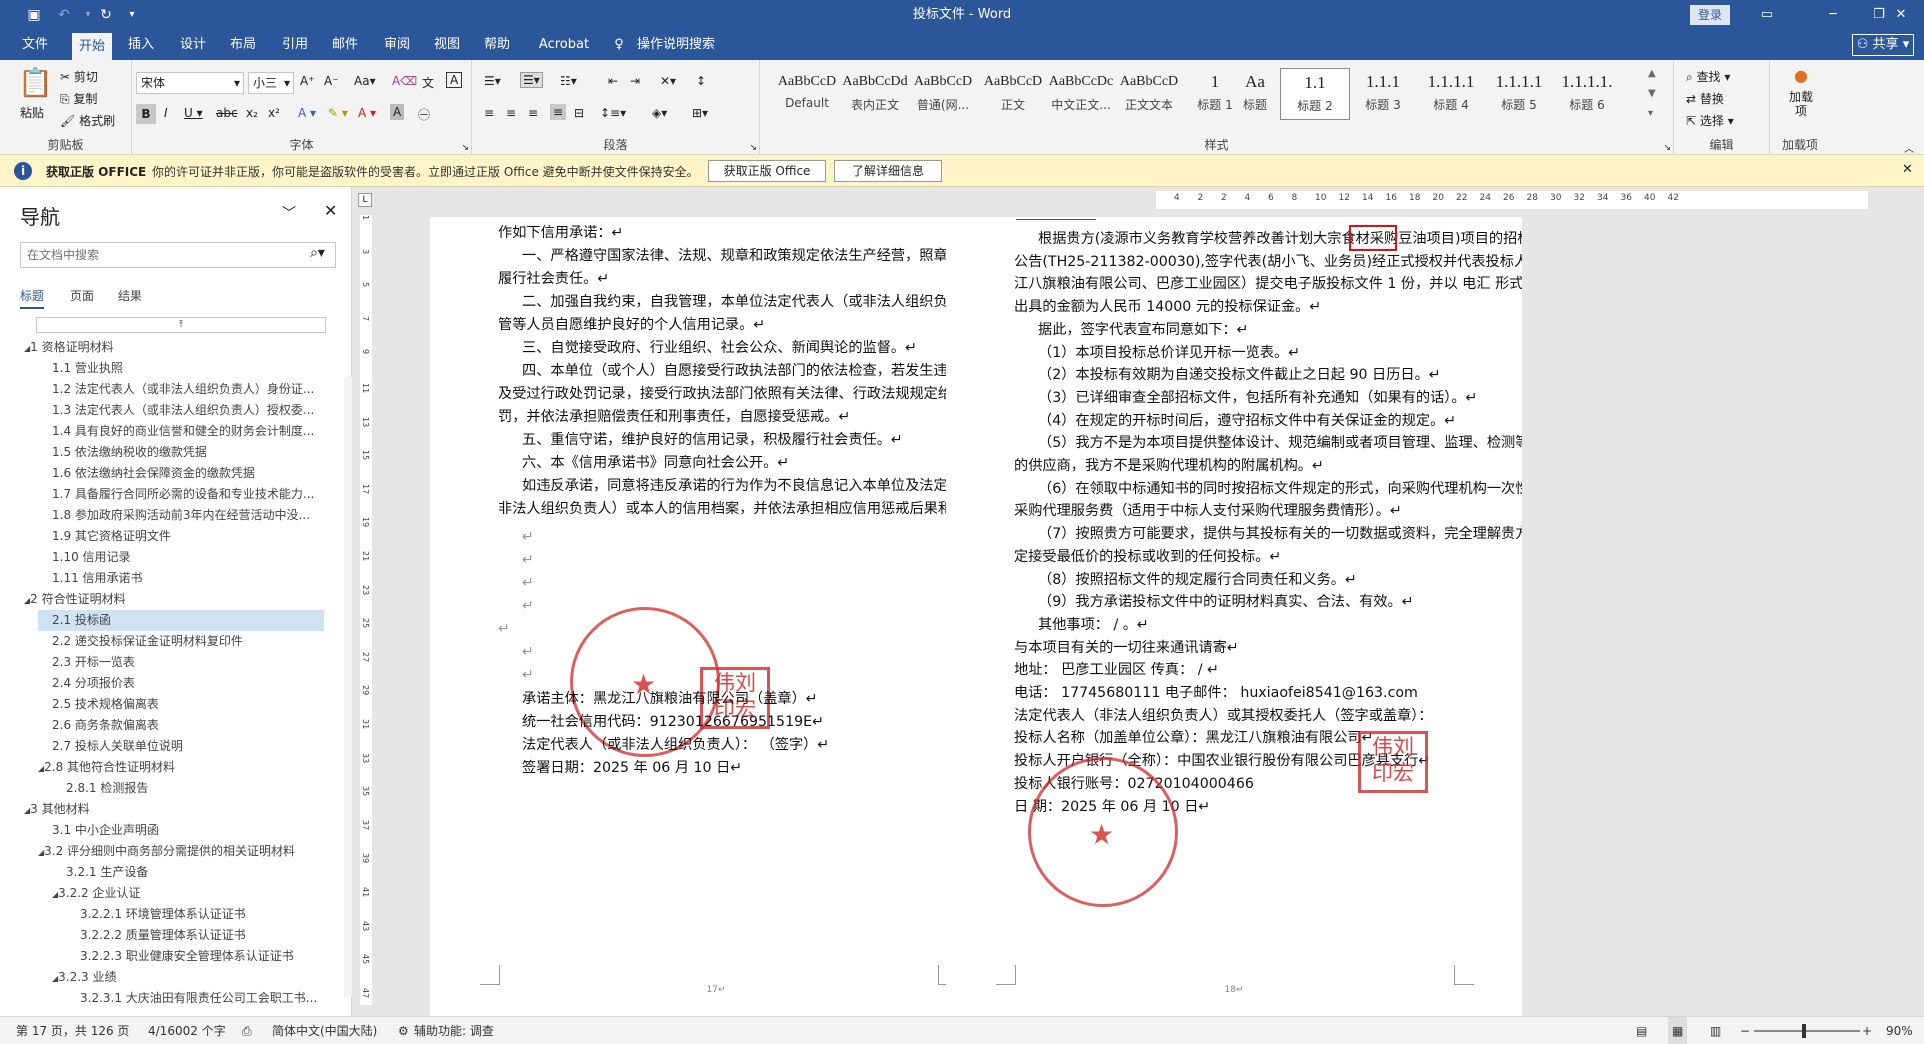  I want to click on nav-tab-pages: 页面, so click(82, 295).